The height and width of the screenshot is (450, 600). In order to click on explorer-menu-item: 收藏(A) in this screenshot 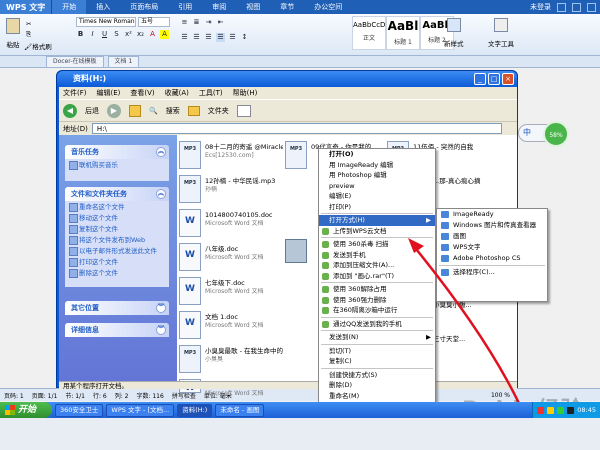, I will do `click(177, 93)`.